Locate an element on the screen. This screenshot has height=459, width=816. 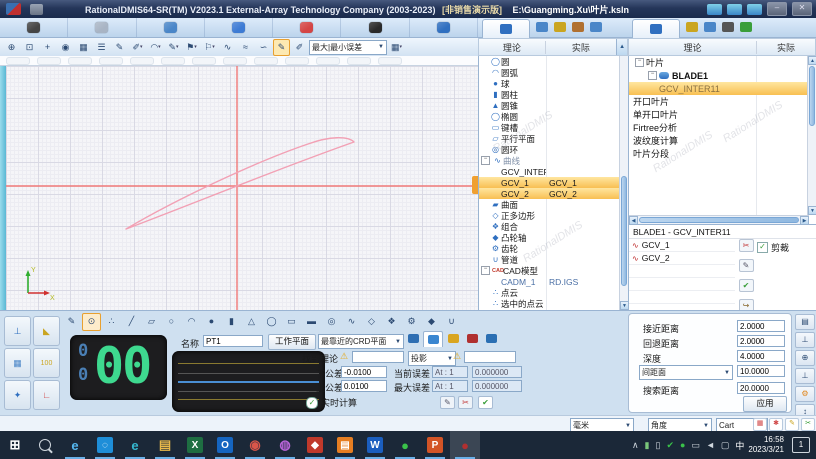
toolbar-wave-1-button: ∿ is located at coordinates (227, 47).